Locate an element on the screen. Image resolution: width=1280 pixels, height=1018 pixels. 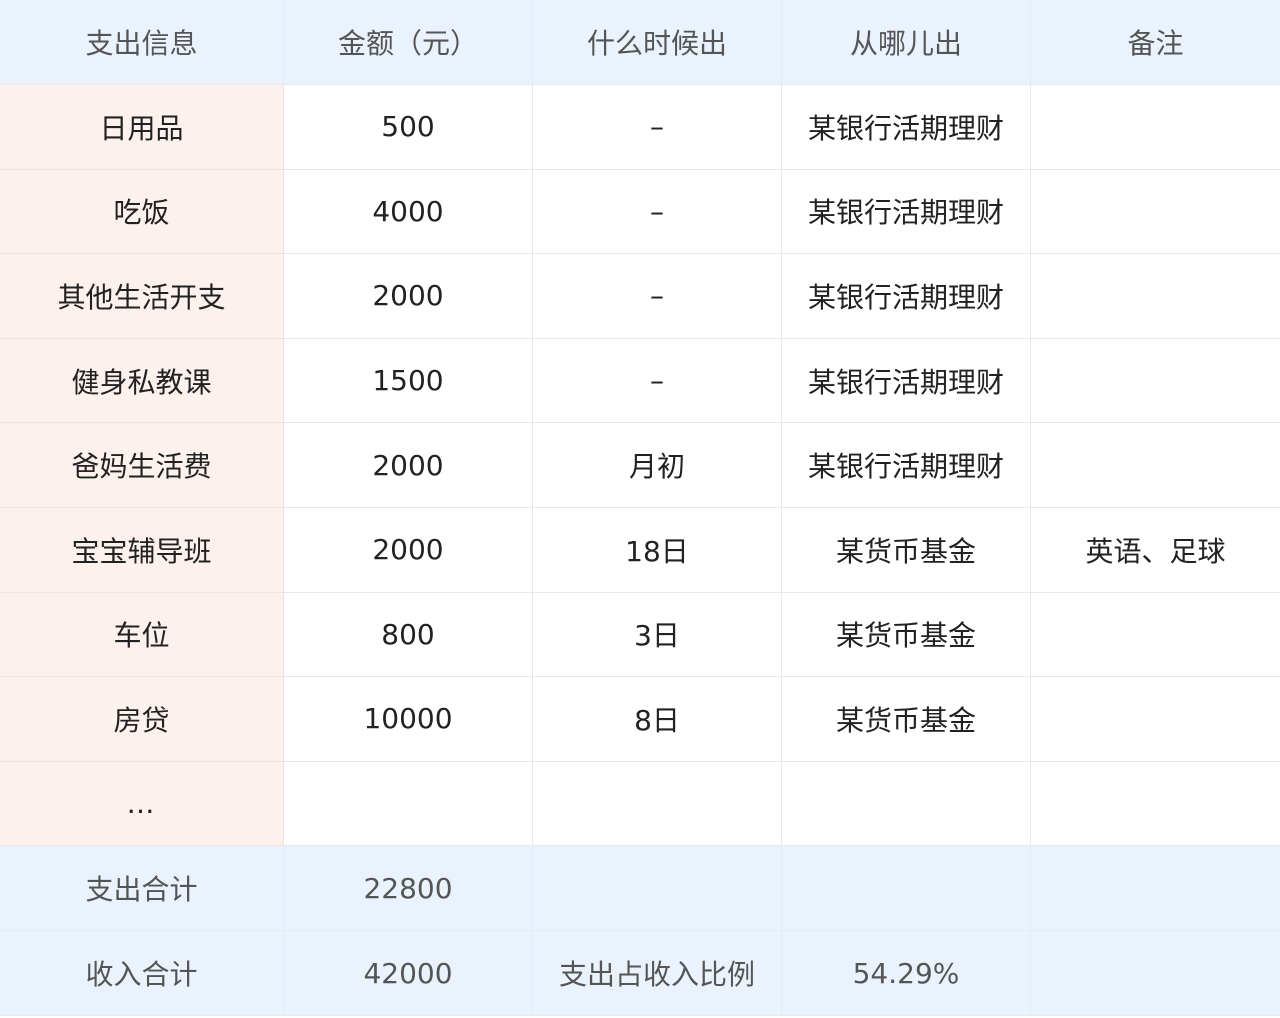
table-cell: 10000 is located at coordinates (408, 719).